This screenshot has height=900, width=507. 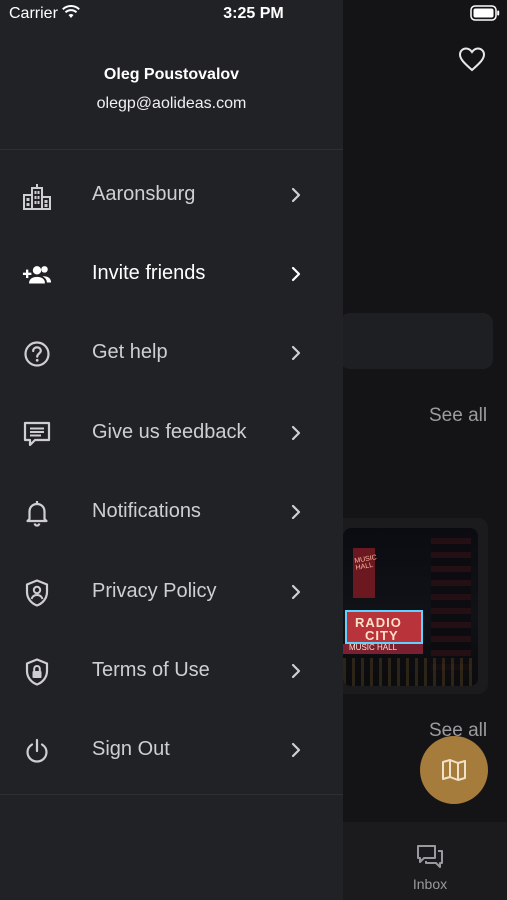 I want to click on inbox-chat-icon, so click(x=430, y=856).